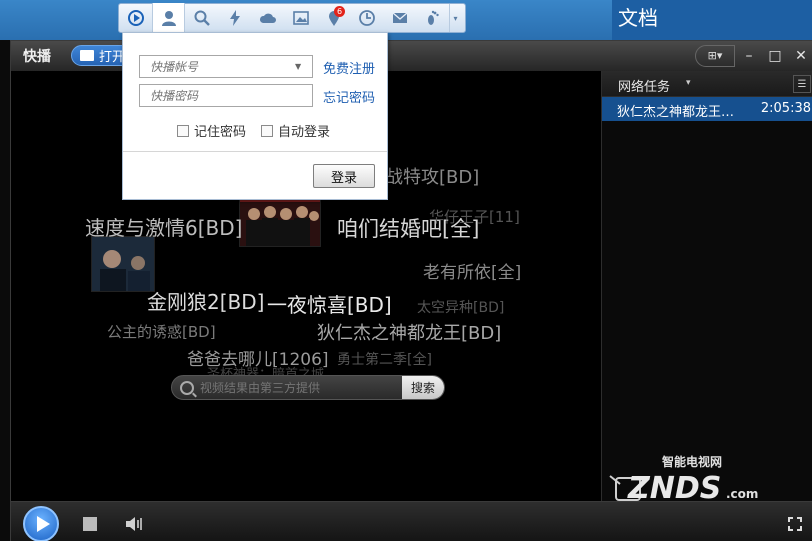  What do you see at coordinates (715, 55) in the screenshot?
I see `skin-menu-button: ⊞▾` at bounding box center [715, 55].